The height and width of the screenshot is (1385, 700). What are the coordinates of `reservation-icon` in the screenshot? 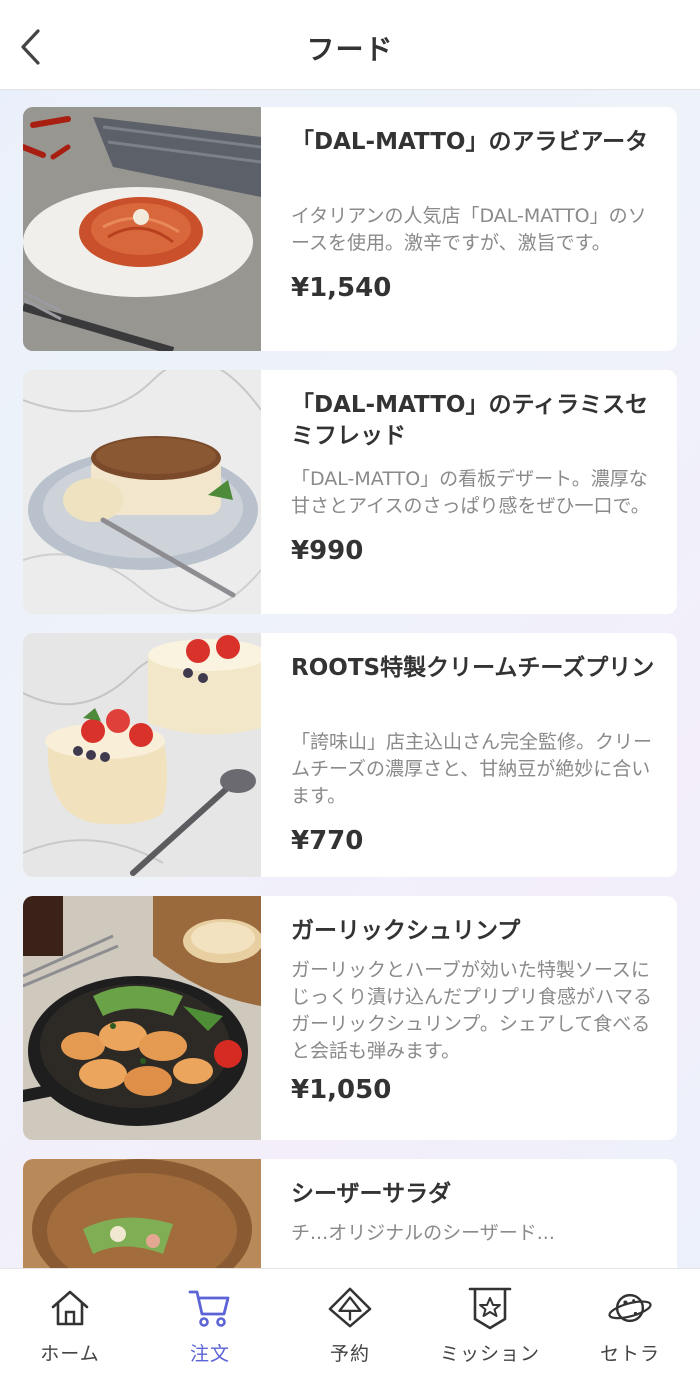 It's located at (350, 1308).